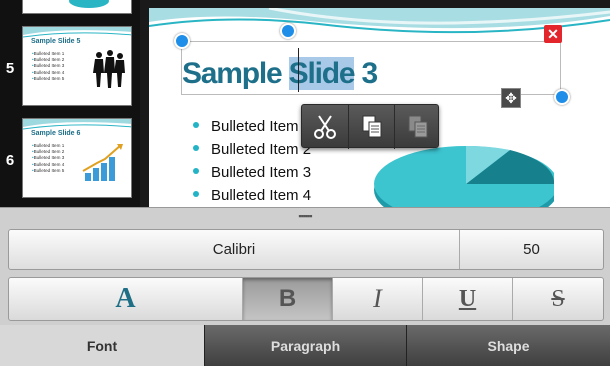 The height and width of the screenshot is (366, 610). I want to click on slide-thumbnail-4-partial, so click(77, 7).